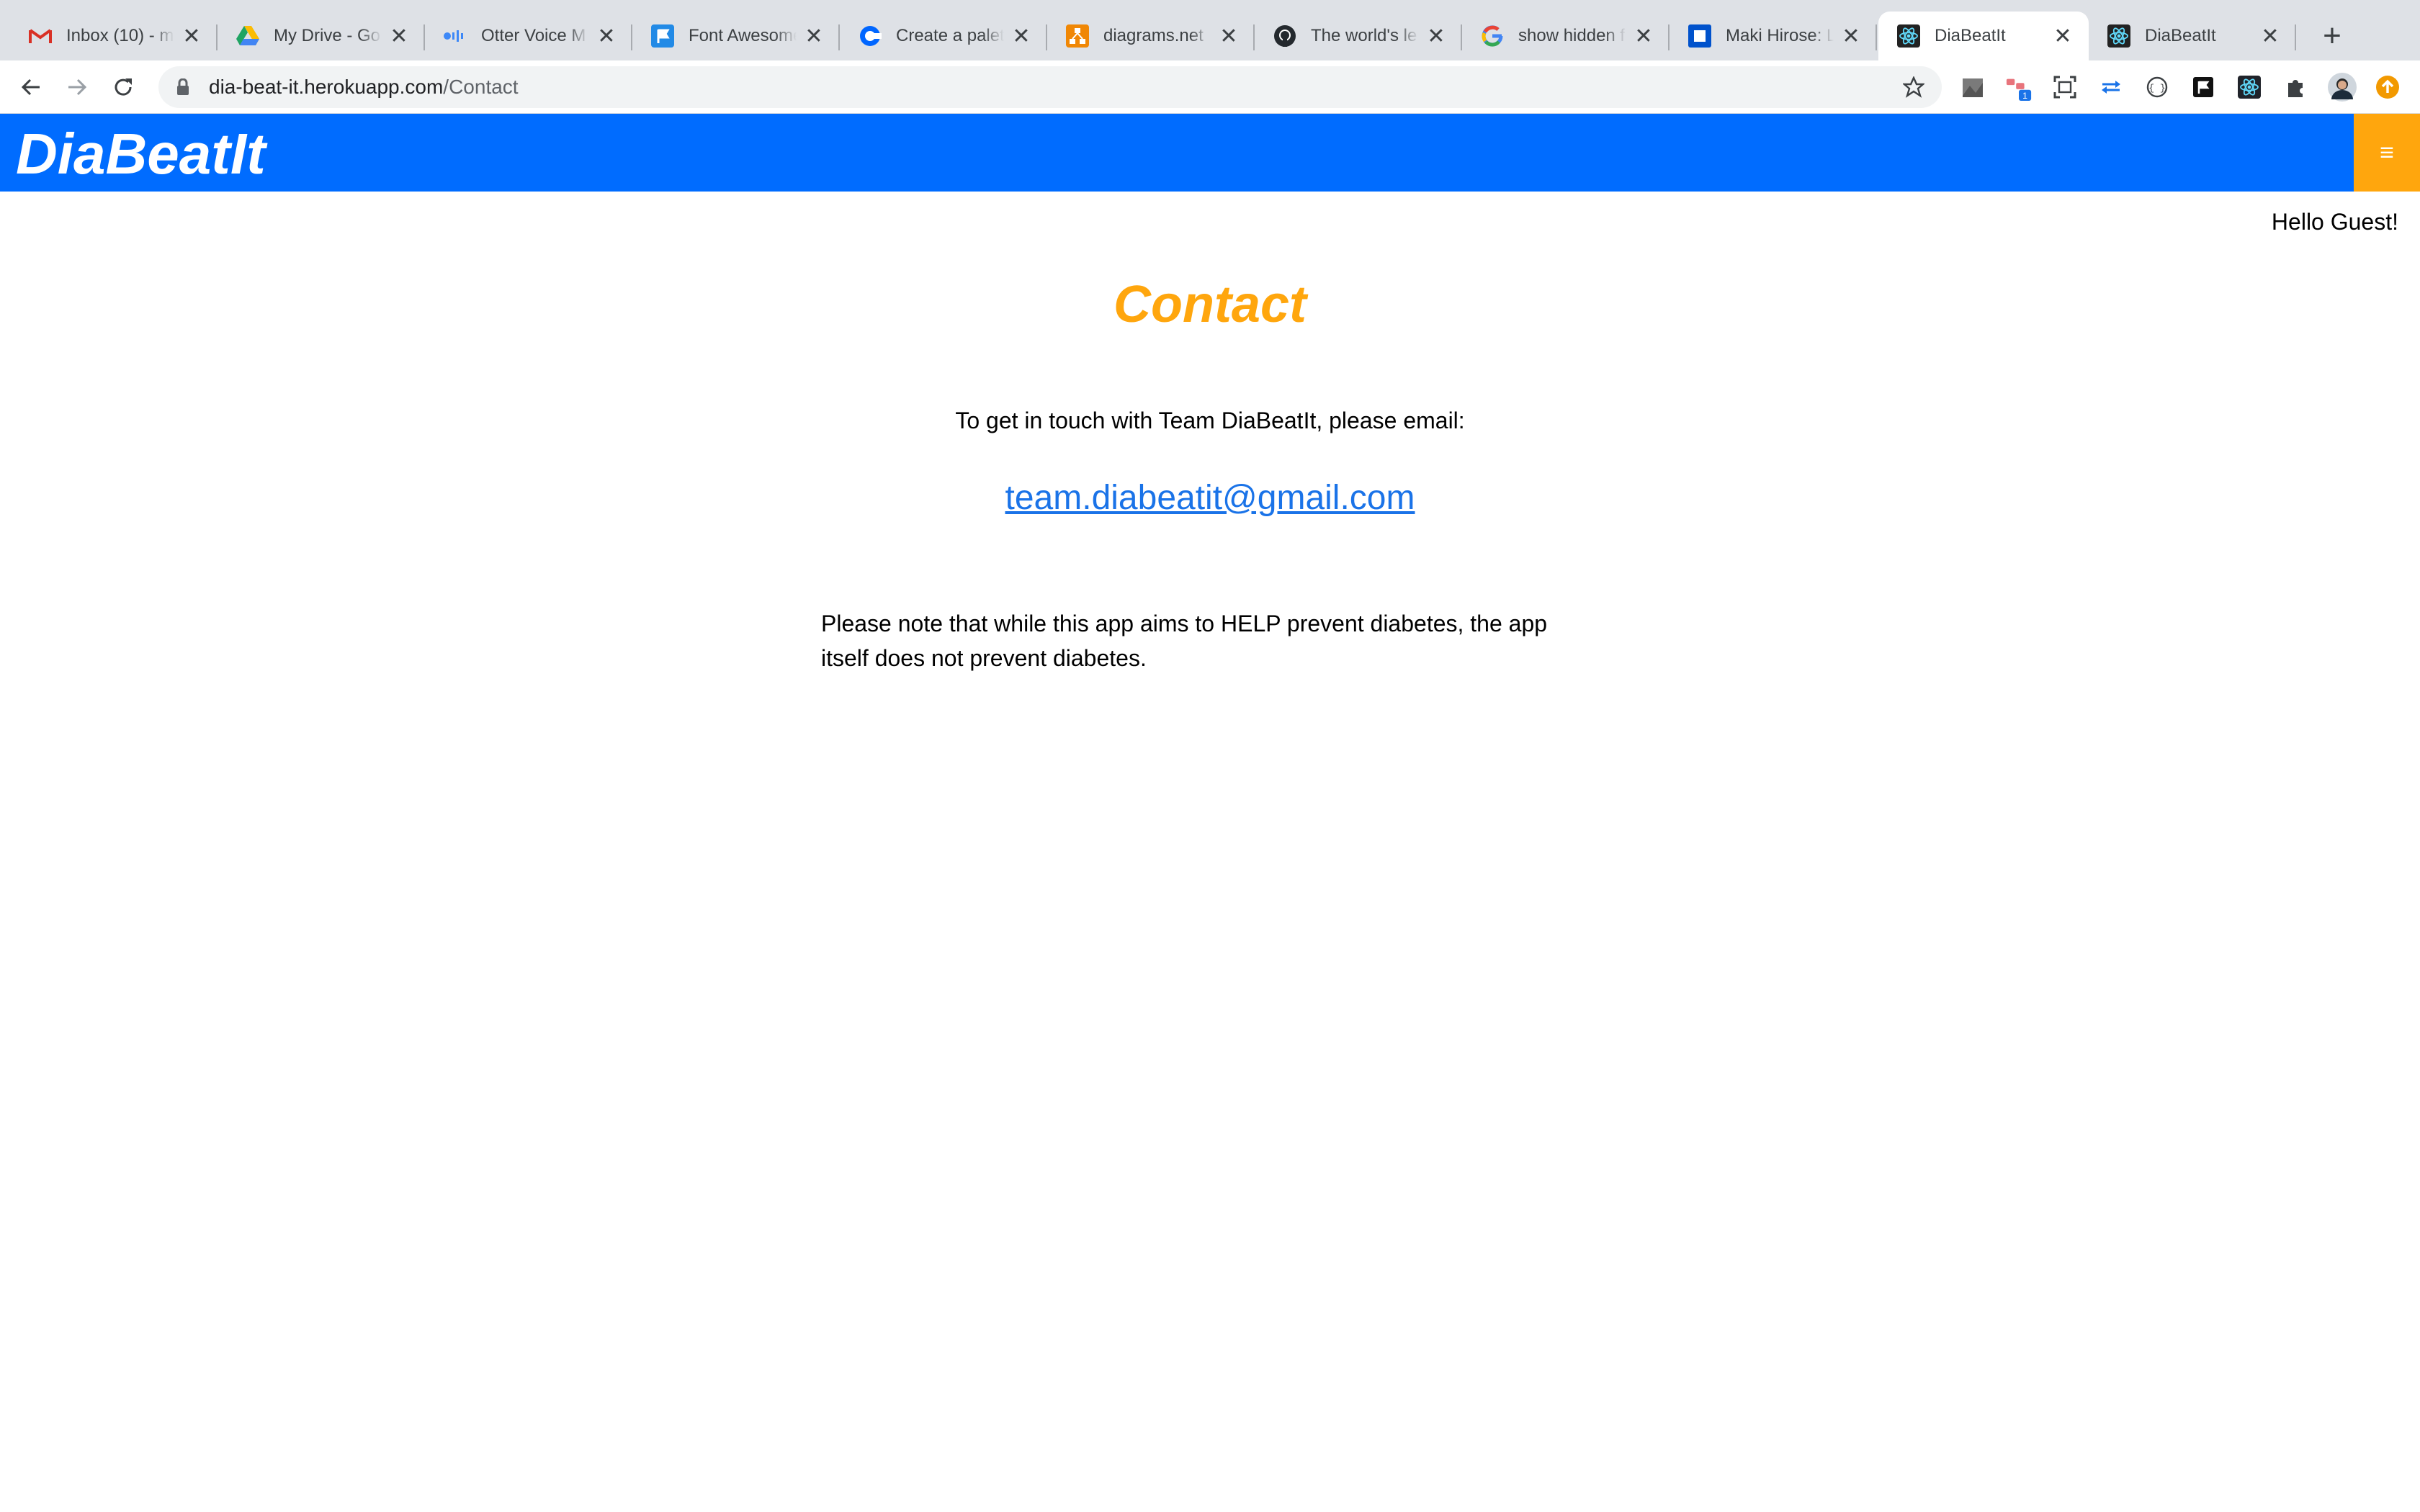 The height and width of the screenshot is (1512, 2420). Describe the element at coordinates (1364, 35) in the screenshot. I see `tab-title: The world's le` at that location.